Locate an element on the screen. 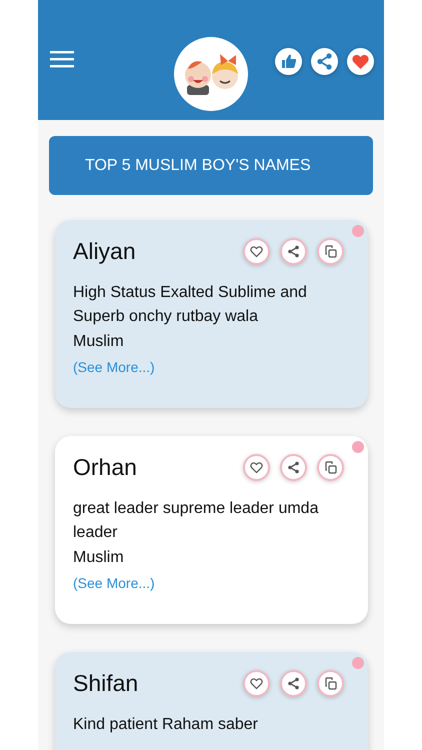  name-title: Orhan is located at coordinates (105, 467).